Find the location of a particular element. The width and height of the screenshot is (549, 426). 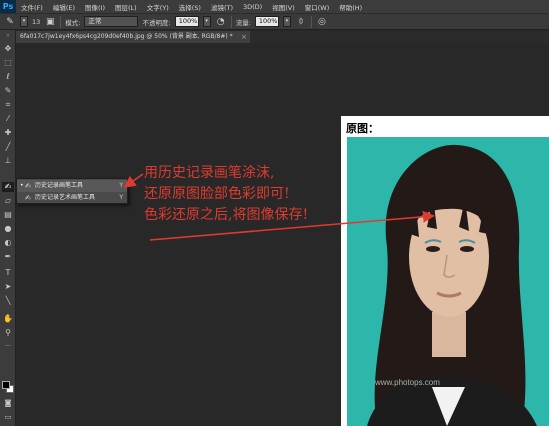

tutorial-annotation: 用历史记录画笔涂沫, 还原原图脸部色彩即可! 色彩还原之后,将图像保存! is located at coordinates (226, 194).